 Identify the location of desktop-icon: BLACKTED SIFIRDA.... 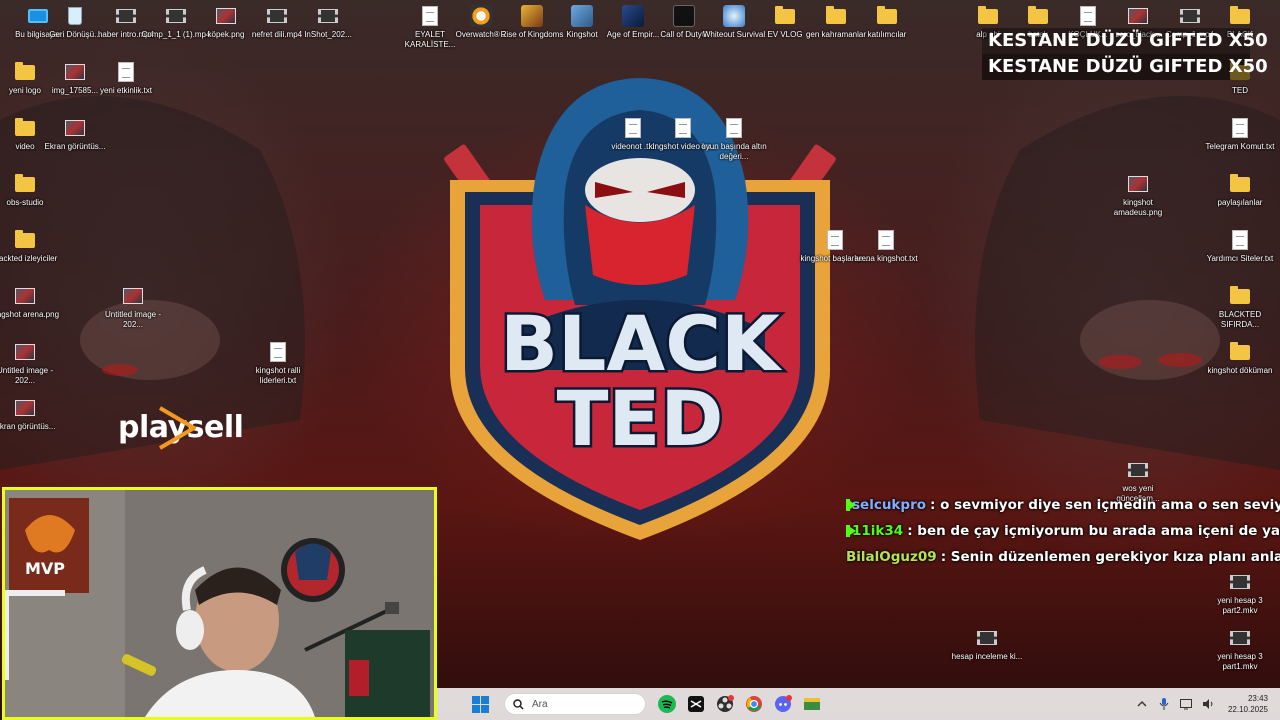
(1240, 307).